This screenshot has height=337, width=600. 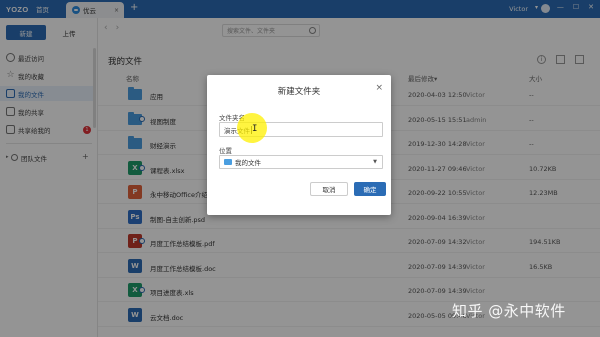 I want to click on location-label: 位置, so click(x=225, y=151).